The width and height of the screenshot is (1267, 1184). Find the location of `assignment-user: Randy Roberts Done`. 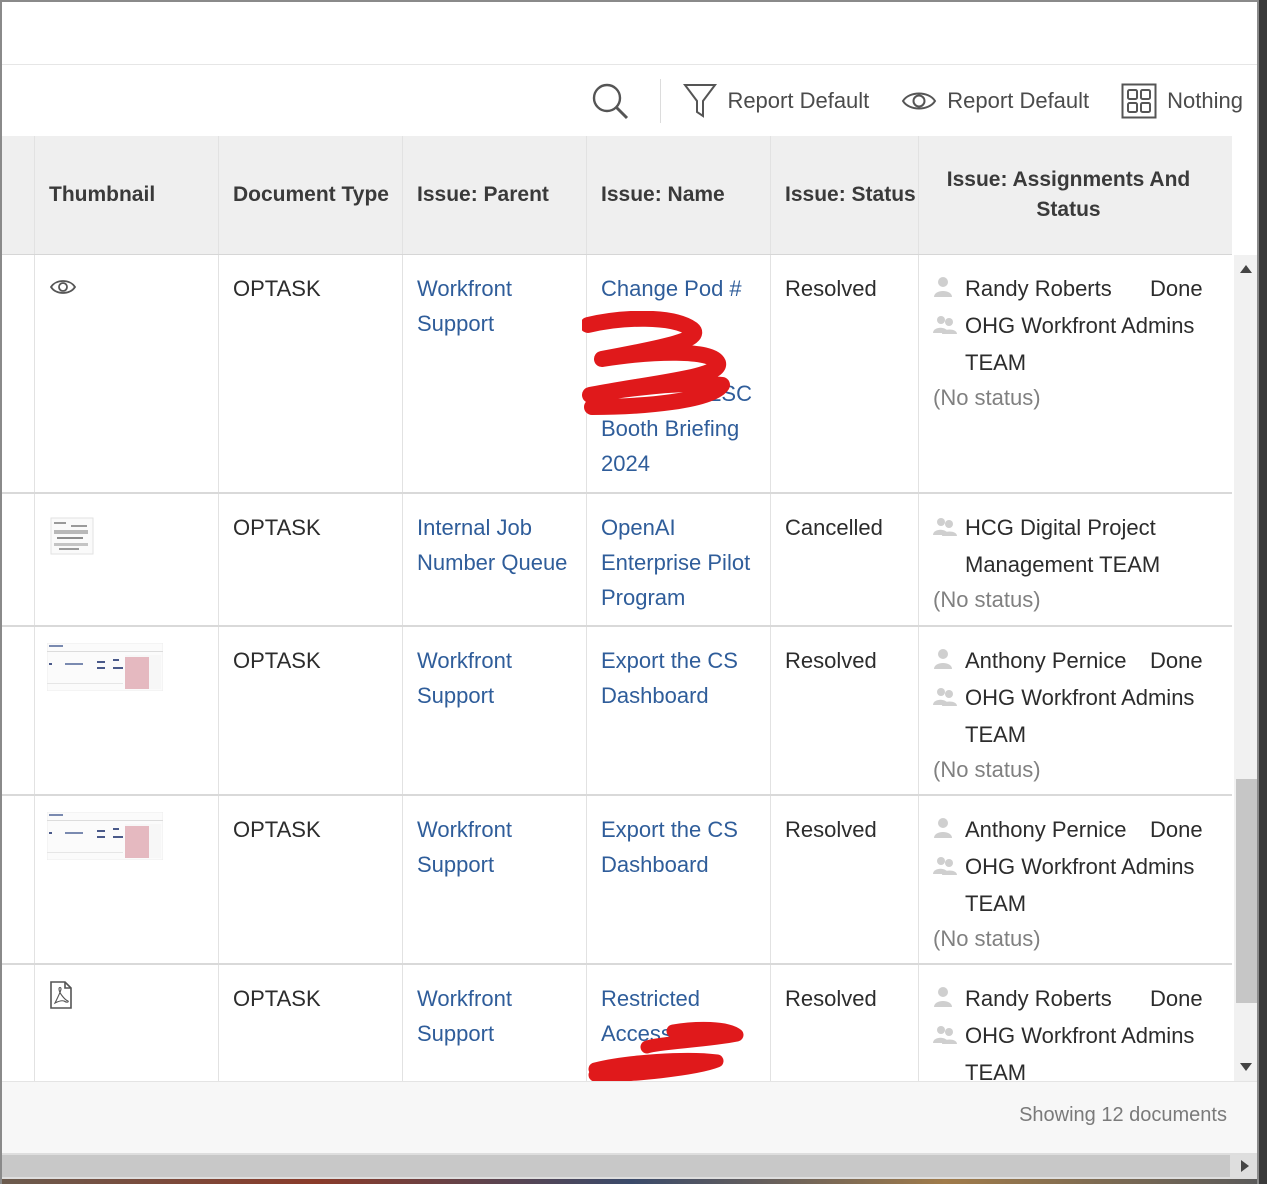

assignment-user: Randy Roberts Done is located at coordinates (1076, 289).